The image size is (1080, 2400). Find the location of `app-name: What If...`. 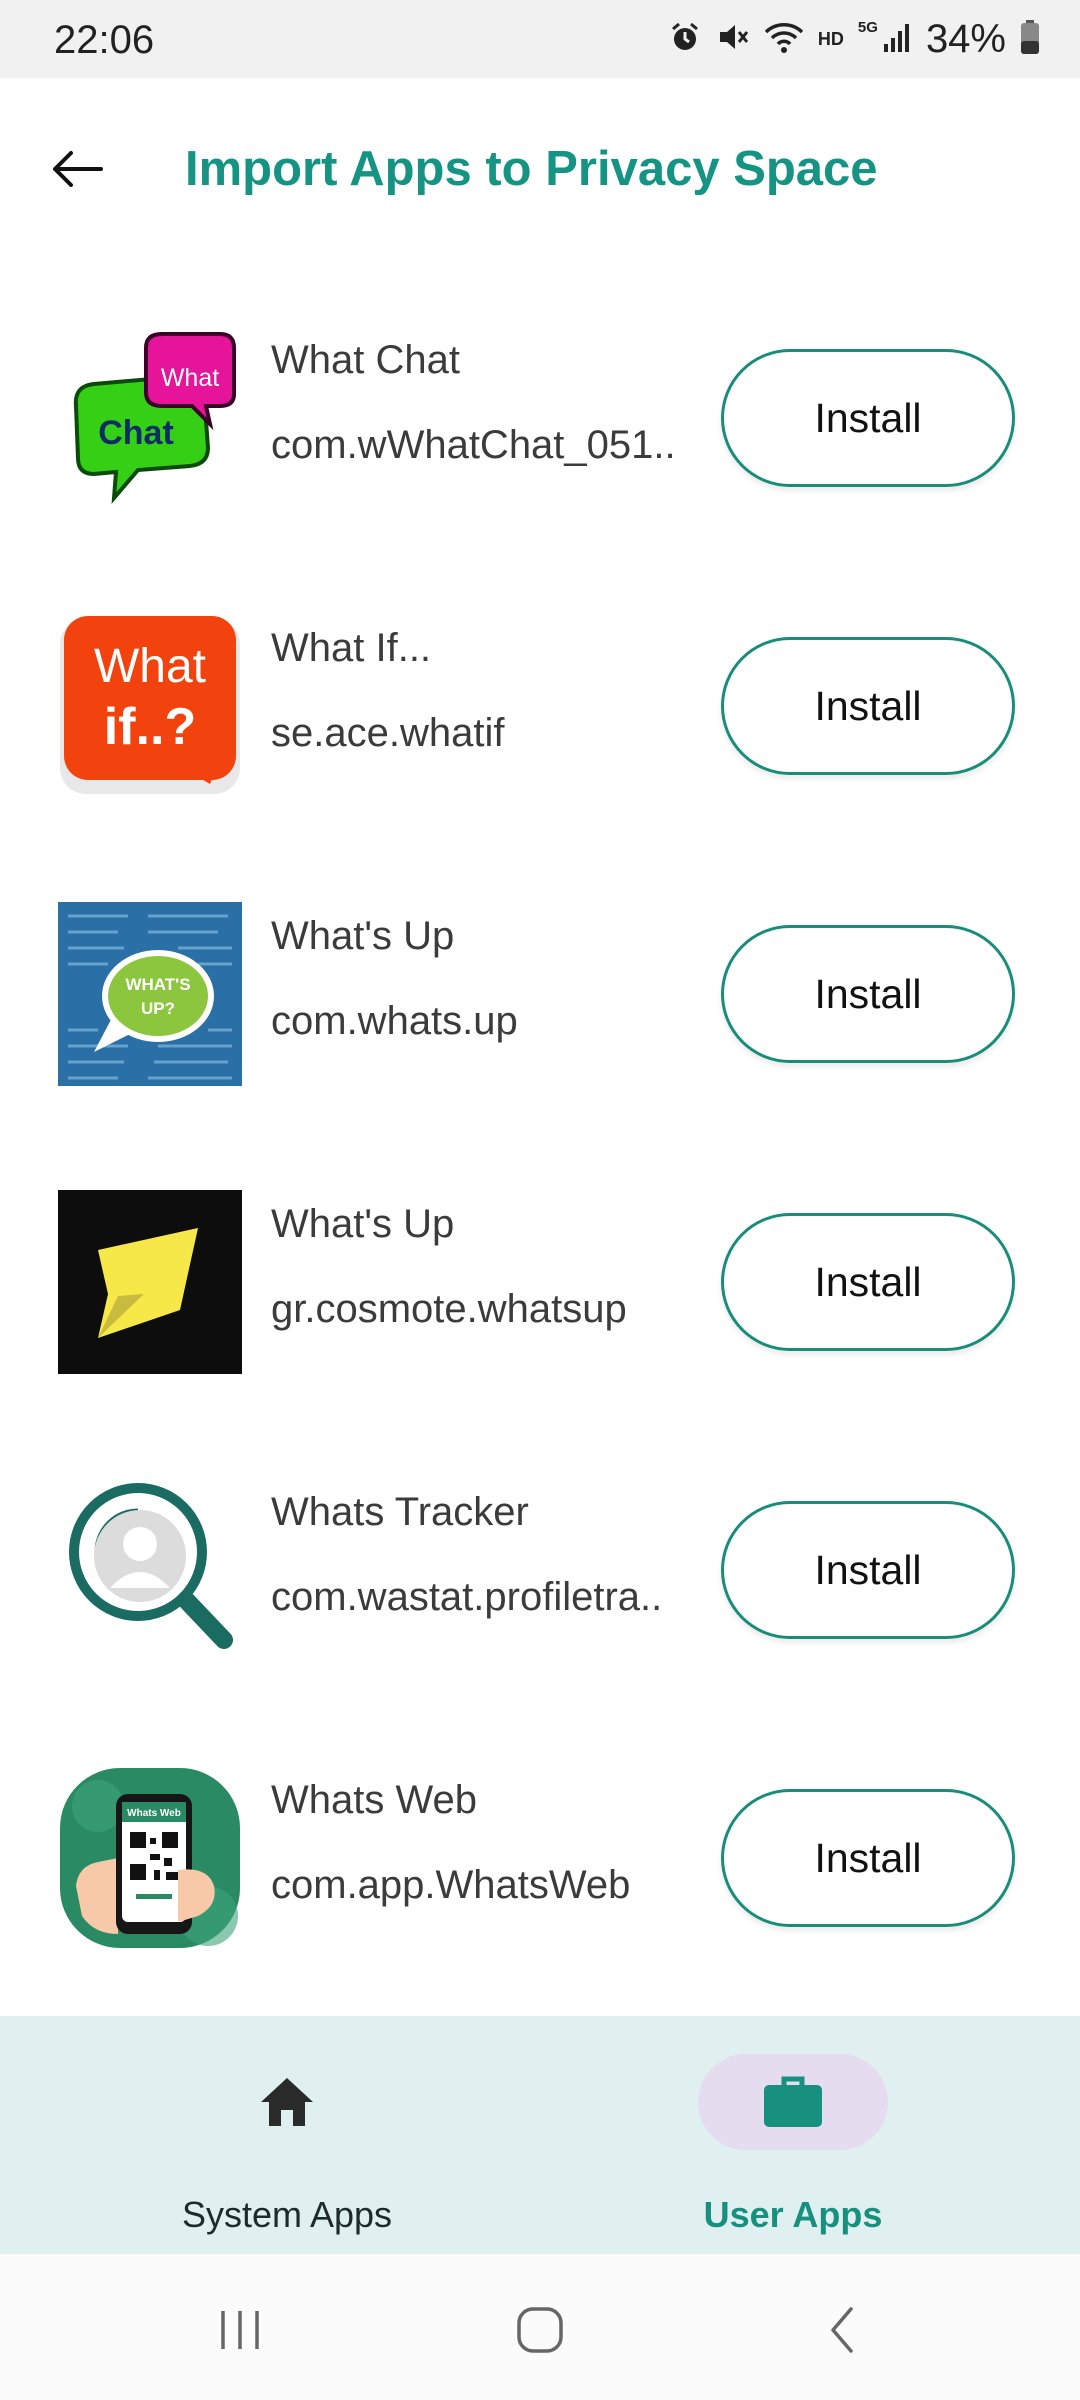

app-name: What If... is located at coordinates (351, 648).